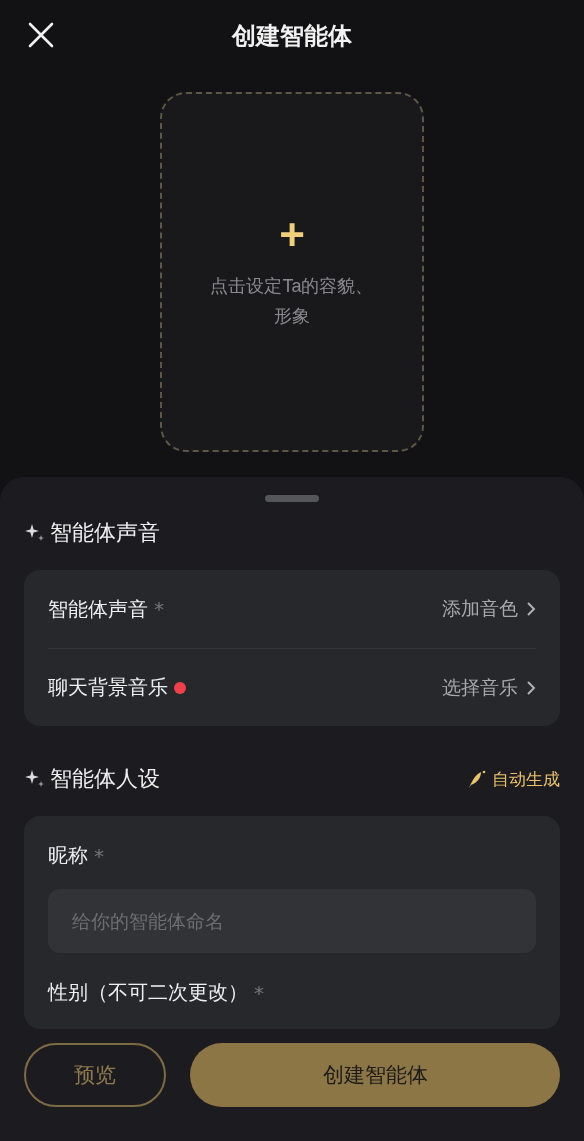 The height and width of the screenshot is (1141, 584). What do you see at coordinates (292, 36) in the screenshot?
I see `page-title: 创建智能体` at bounding box center [292, 36].